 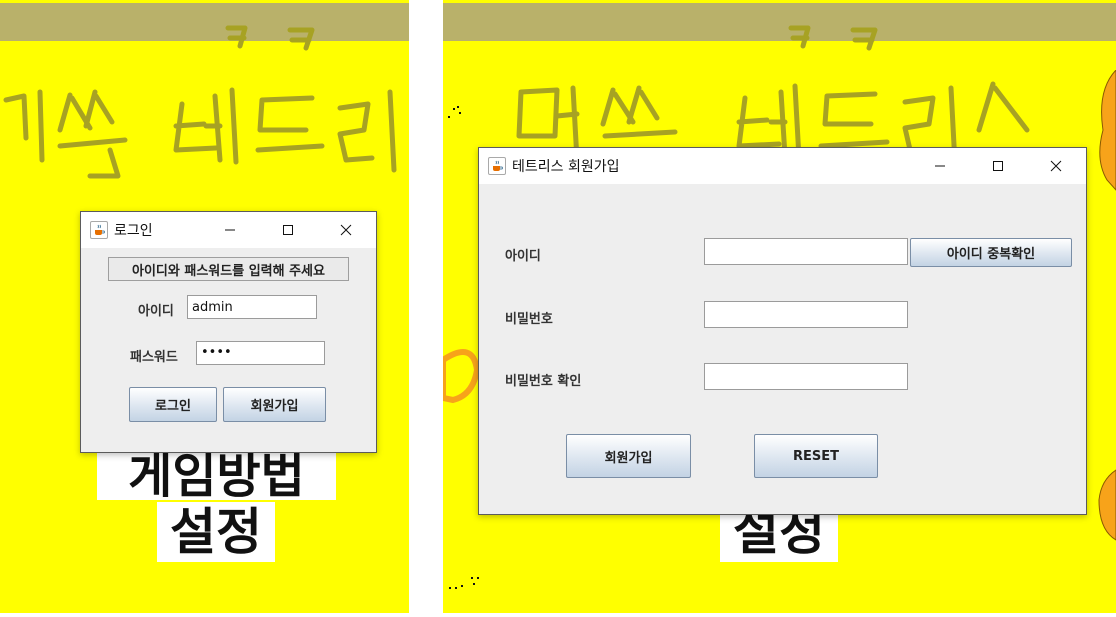 What do you see at coordinates (274, 404) in the screenshot?
I see `signup-button: 회원가입` at bounding box center [274, 404].